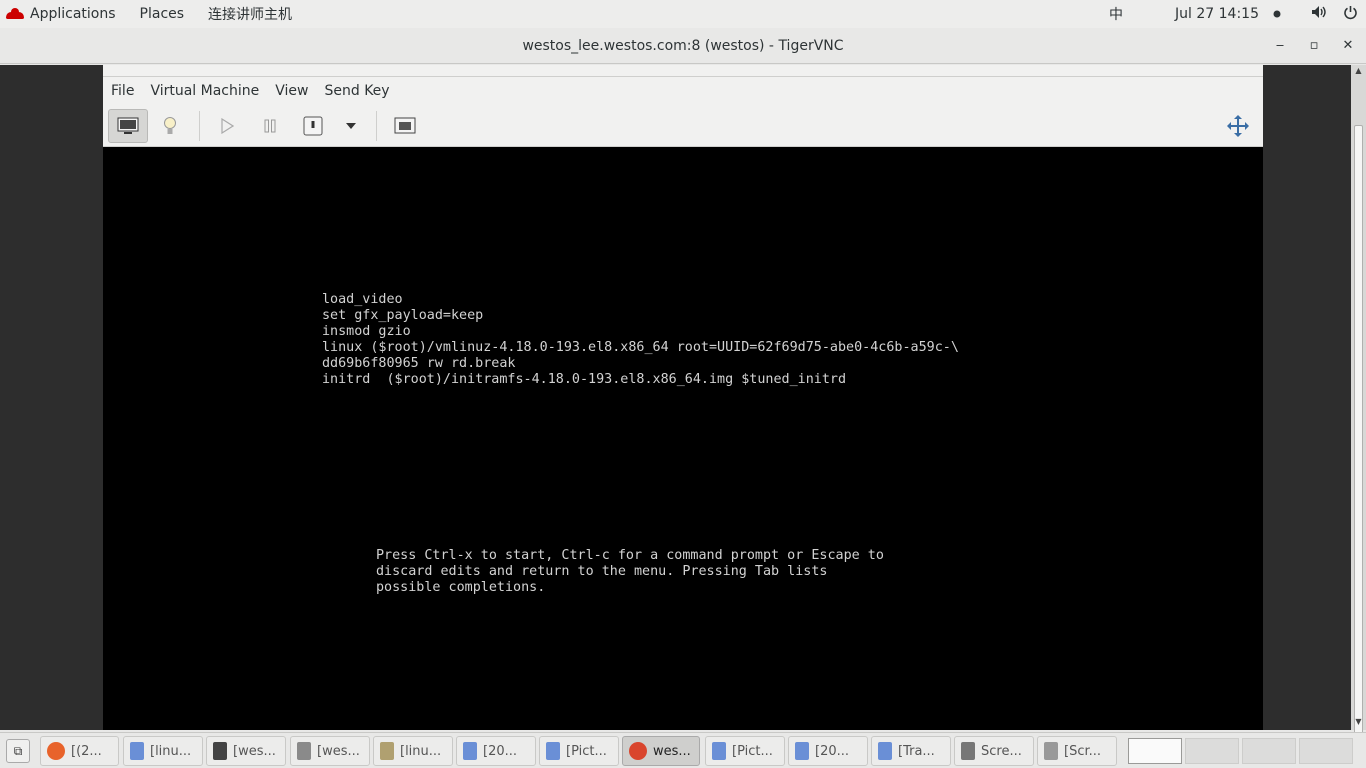 The height and width of the screenshot is (768, 1366). I want to click on terminal-icon, so click(220, 751).